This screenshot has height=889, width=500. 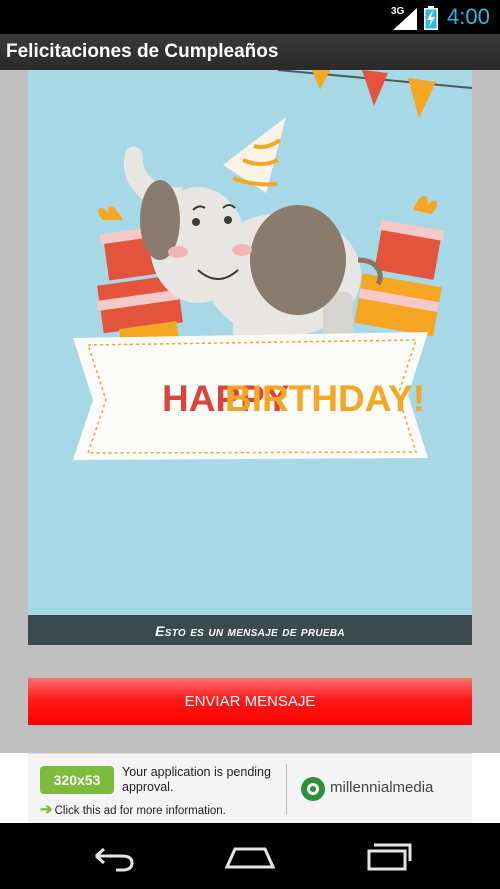 I want to click on card-message: Esto es un mensaje de prueba, so click(x=250, y=631).